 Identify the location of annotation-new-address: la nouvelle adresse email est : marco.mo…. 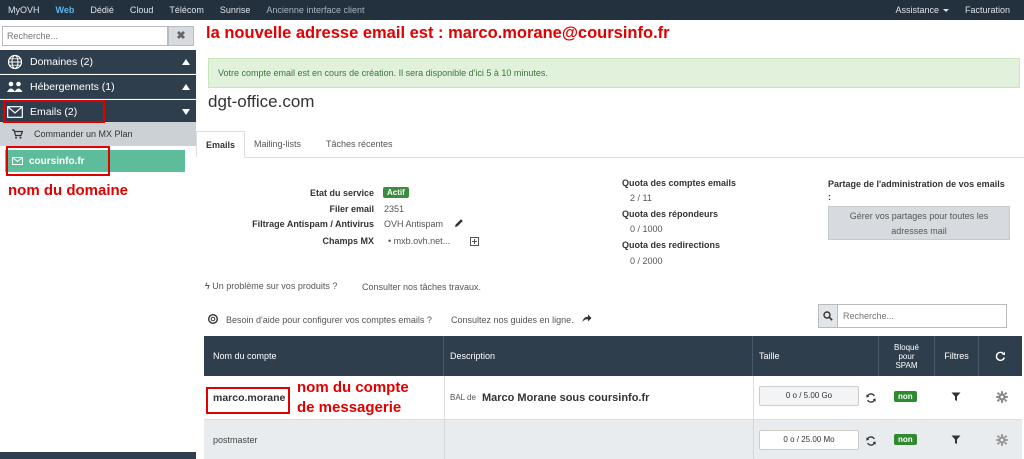
(438, 33).